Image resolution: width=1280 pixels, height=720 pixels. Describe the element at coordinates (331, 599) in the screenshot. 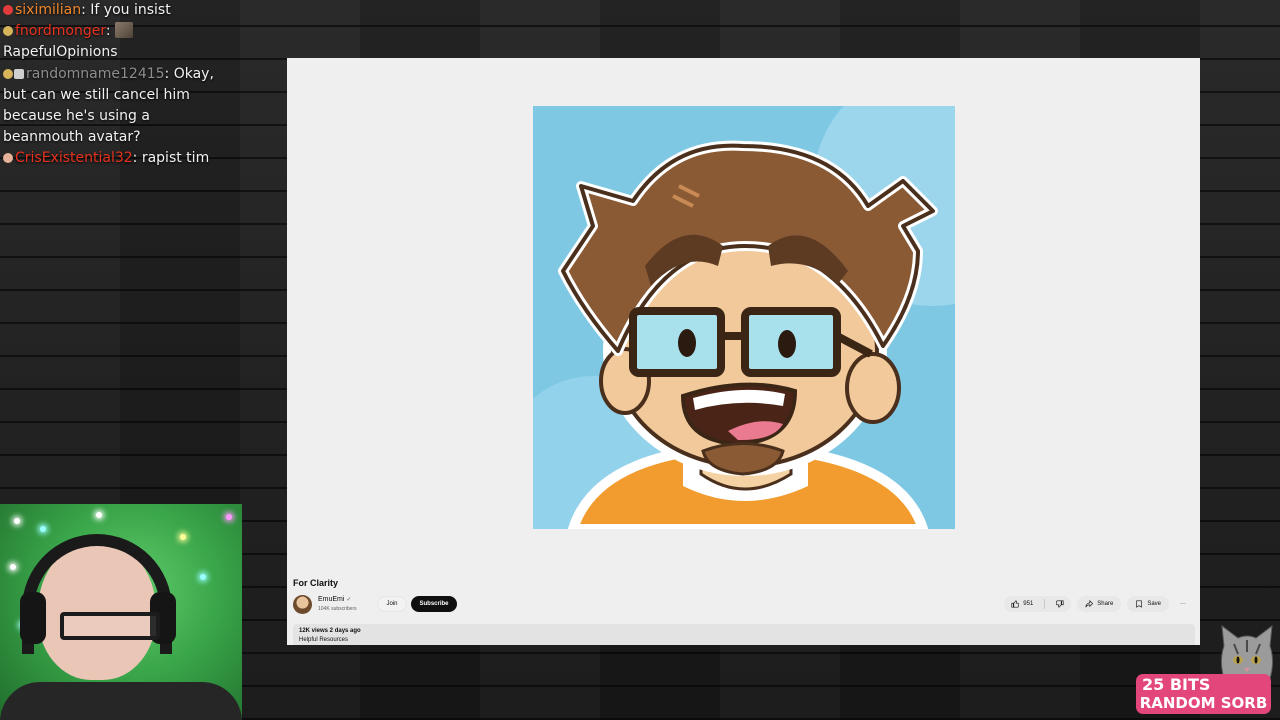

I see `channel-name-text: EmuEmi` at that location.